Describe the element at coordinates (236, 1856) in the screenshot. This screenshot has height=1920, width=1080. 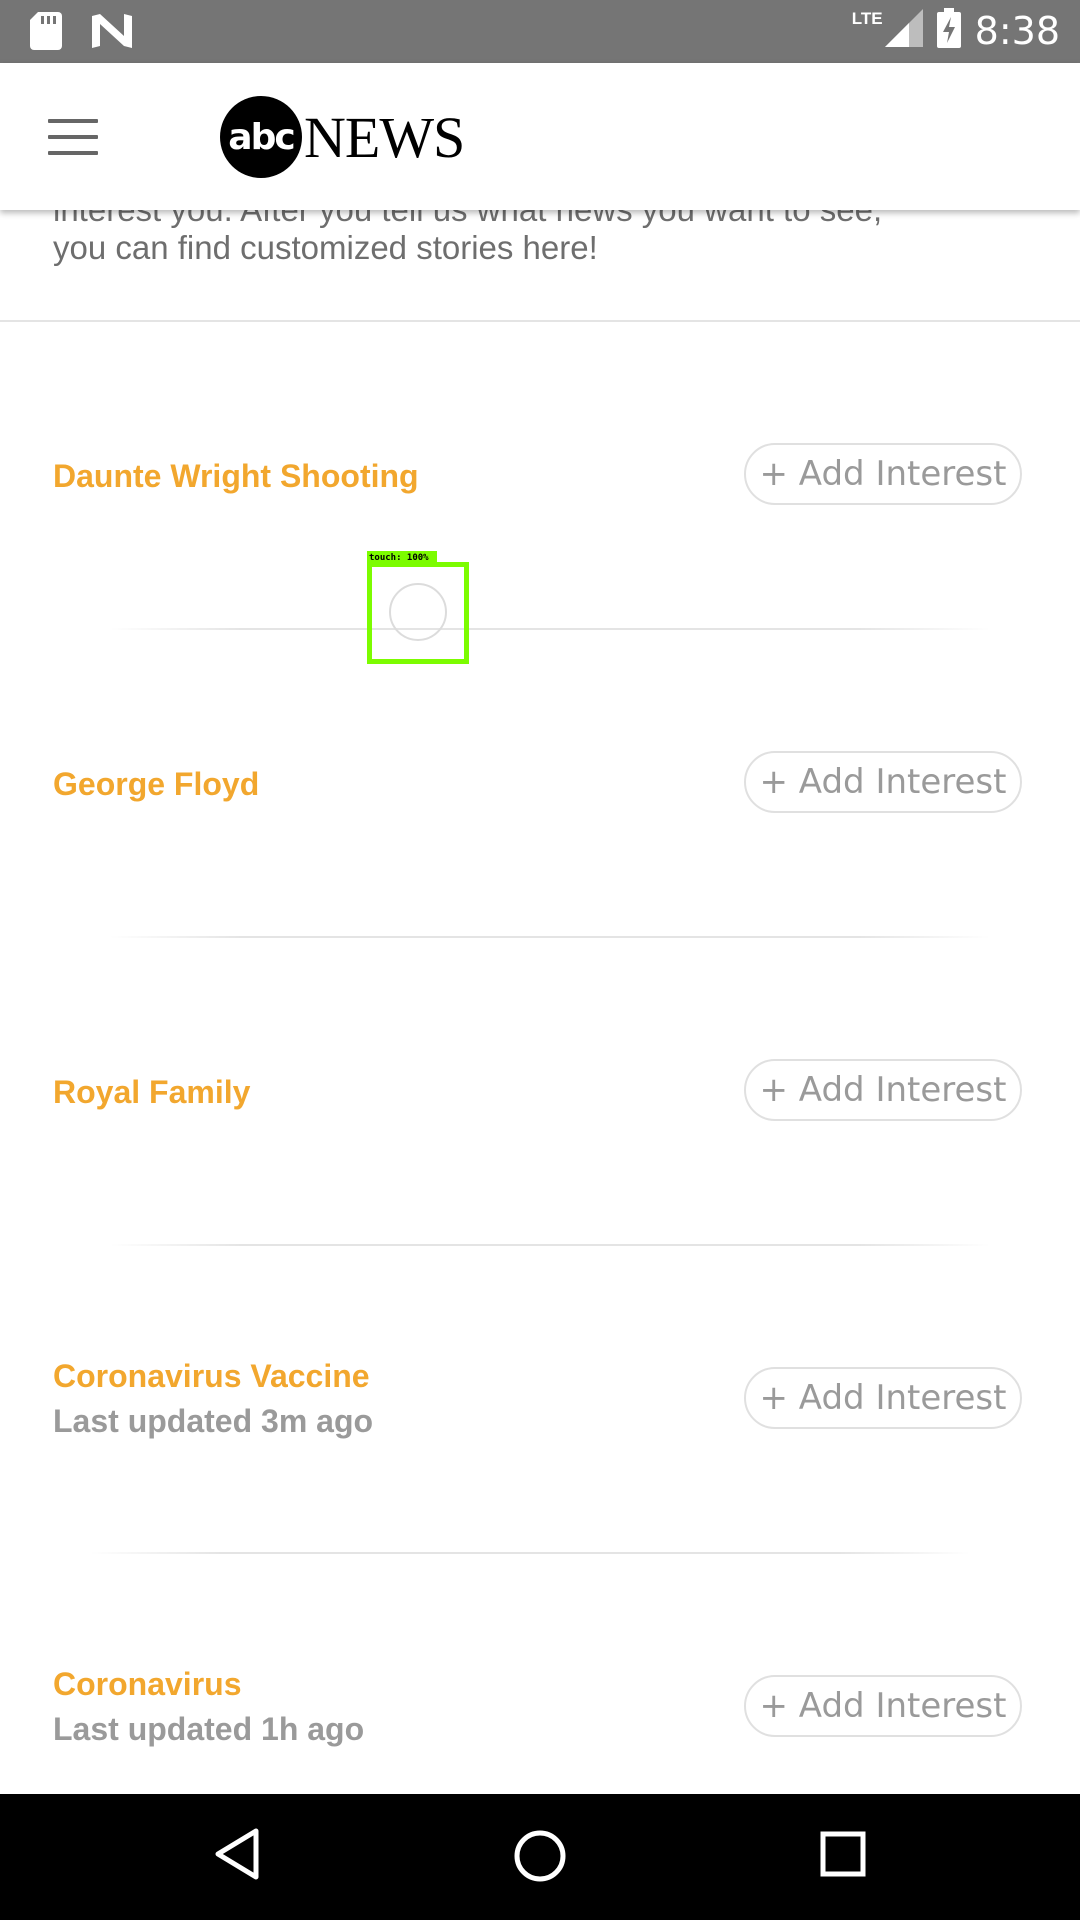
I see `back-icon` at that location.